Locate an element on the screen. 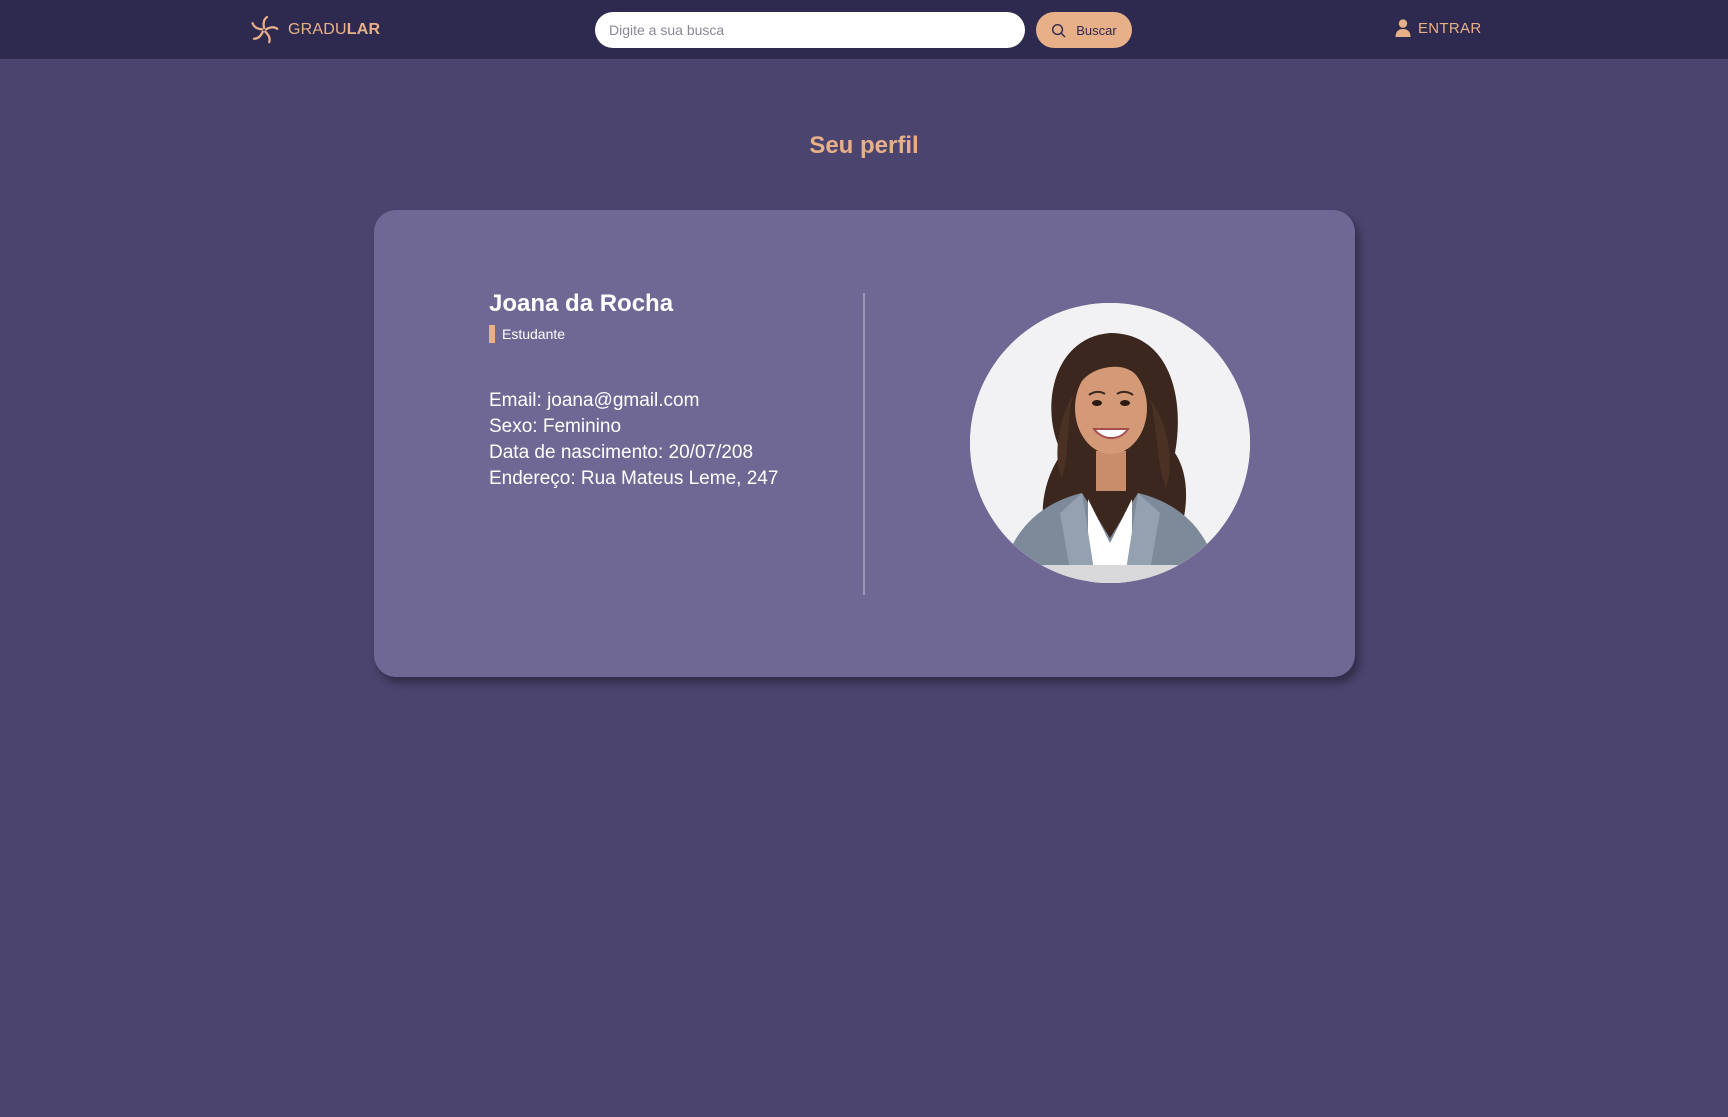 The image size is (1728, 1117). brand-name-light: GRADU is located at coordinates (317, 29).